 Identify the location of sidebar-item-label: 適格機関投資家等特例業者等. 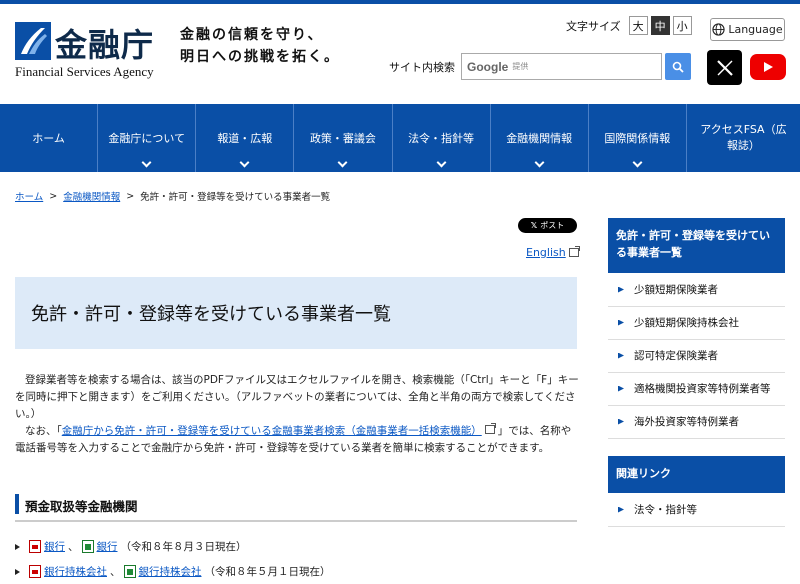
(702, 389).